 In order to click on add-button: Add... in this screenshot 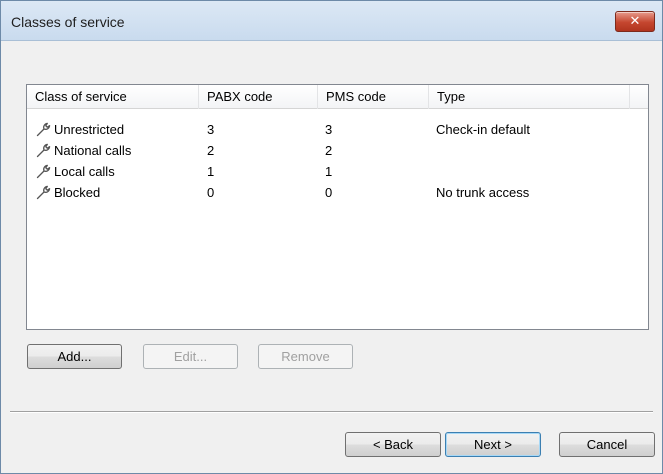, I will do `click(74, 356)`.